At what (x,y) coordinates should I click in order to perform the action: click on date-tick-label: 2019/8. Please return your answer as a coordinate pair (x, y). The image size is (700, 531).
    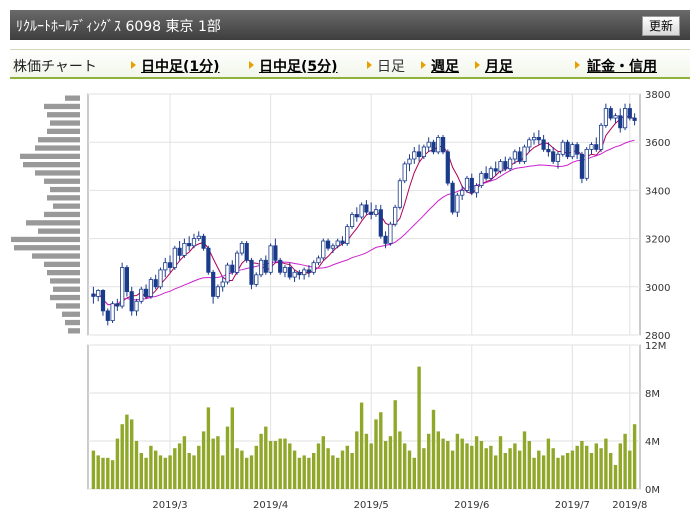
    Looking at the image, I should click on (629, 505).